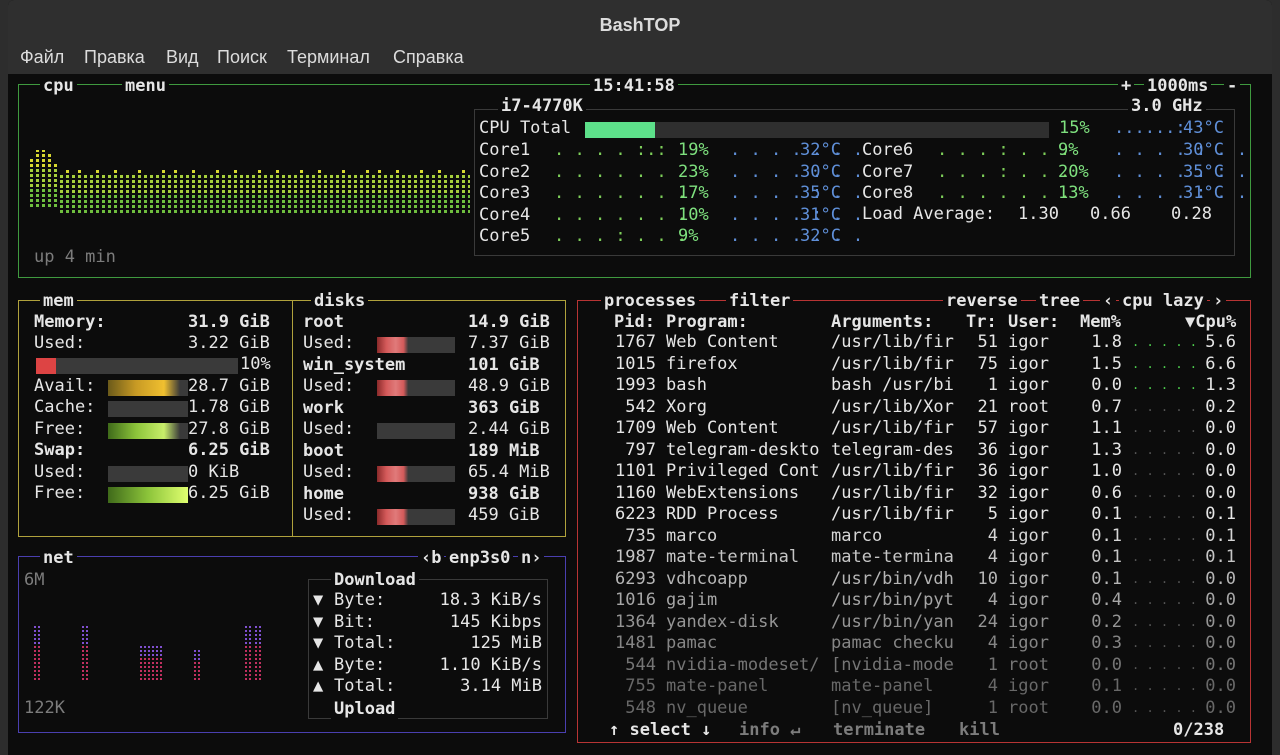 The width and height of the screenshot is (1280, 755). What do you see at coordinates (892, 450) in the screenshot?
I see `proc-args: telegram-des` at bounding box center [892, 450].